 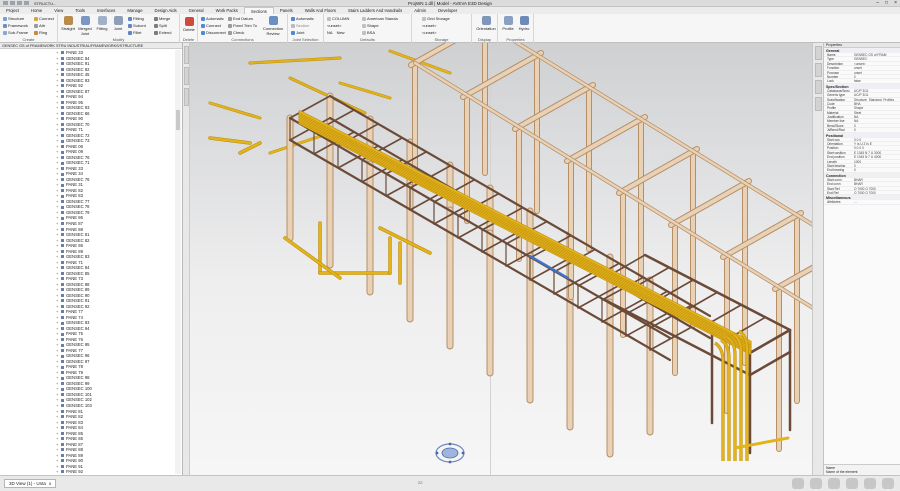 What do you see at coordinates (524, 23) in the screenshot?
I see `hydro-button: Hydro` at bounding box center [524, 23].